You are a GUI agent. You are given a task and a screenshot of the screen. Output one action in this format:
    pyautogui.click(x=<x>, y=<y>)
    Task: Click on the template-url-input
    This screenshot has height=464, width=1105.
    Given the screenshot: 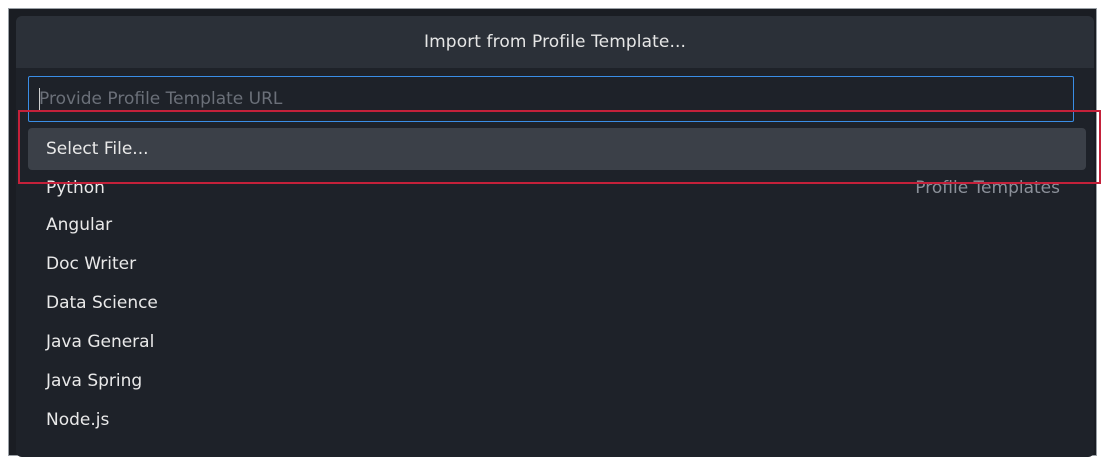 What is the action you would take?
    pyautogui.click(x=551, y=99)
    